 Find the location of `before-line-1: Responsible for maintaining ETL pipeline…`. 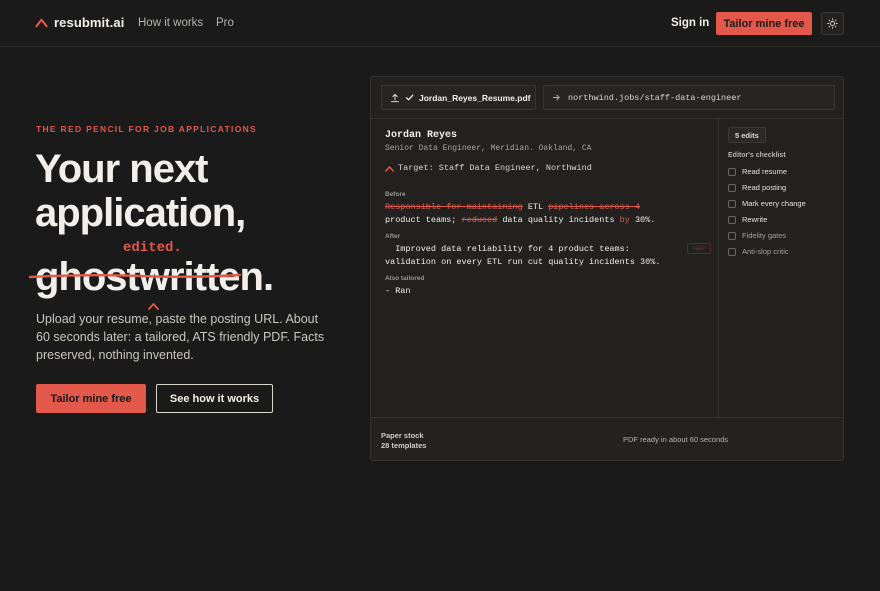

before-line-1: Responsible for maintaining ETL pipeline… is located at coordinates (512, 207).